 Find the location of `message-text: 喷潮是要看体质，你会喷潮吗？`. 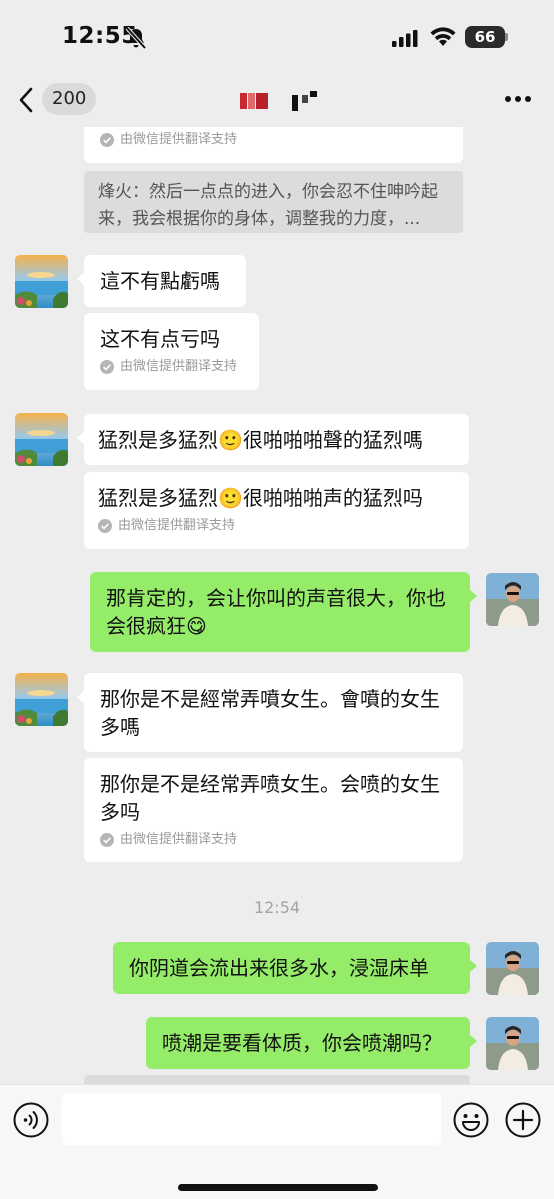

message-text: 喷潮是要看体质，你会喷潮吗？ is located at coordinates (302, 1043).